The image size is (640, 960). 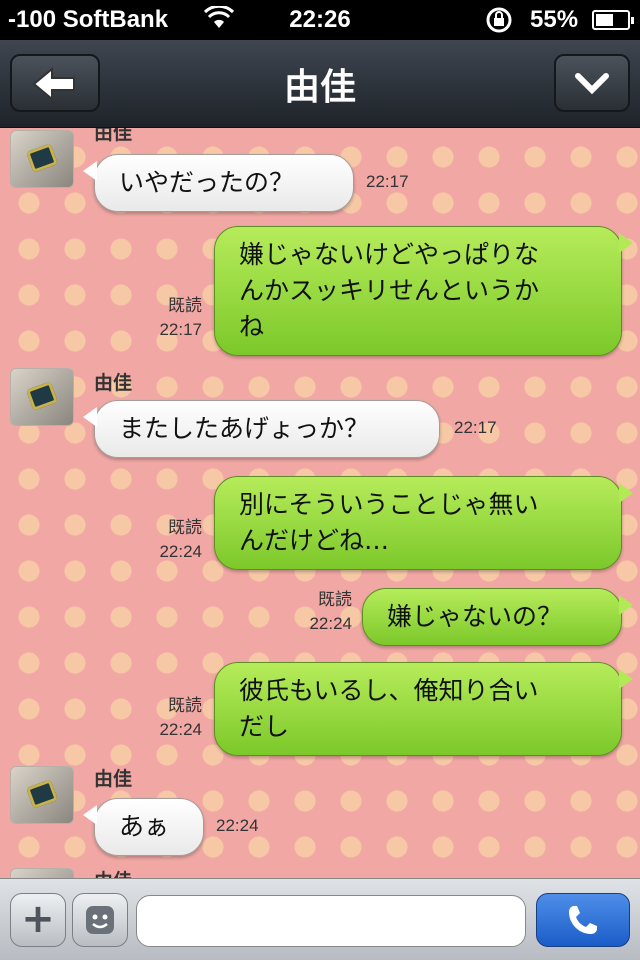 I want to click on message-bubble: 嫌じゃないの？, so click(x=497, y=617).